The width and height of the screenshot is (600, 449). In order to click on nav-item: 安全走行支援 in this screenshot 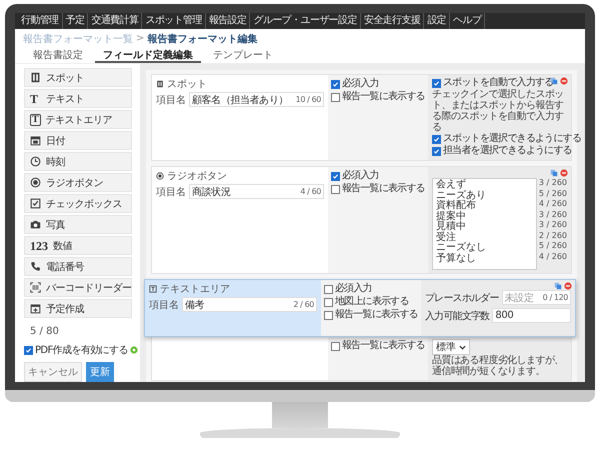, I will do `click(392, 21)`.